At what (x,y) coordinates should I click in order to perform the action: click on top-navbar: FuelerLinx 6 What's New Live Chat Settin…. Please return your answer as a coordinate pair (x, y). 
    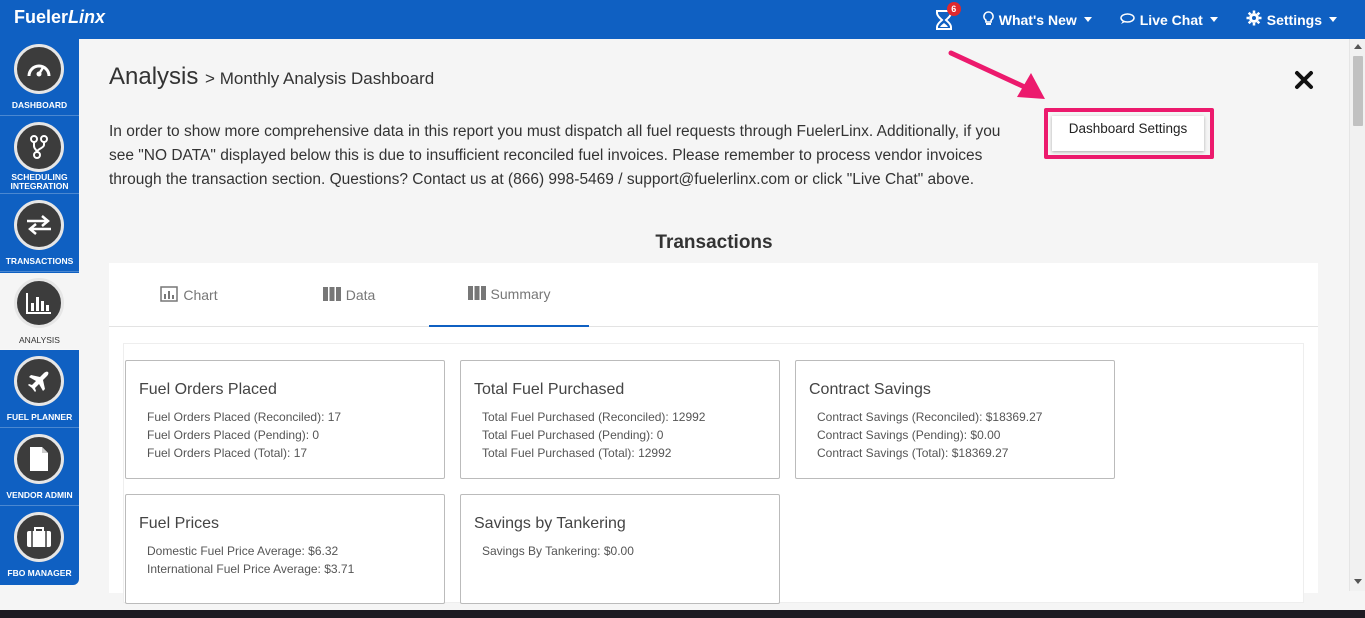
    Looking at the image, I should click on (682, 19).